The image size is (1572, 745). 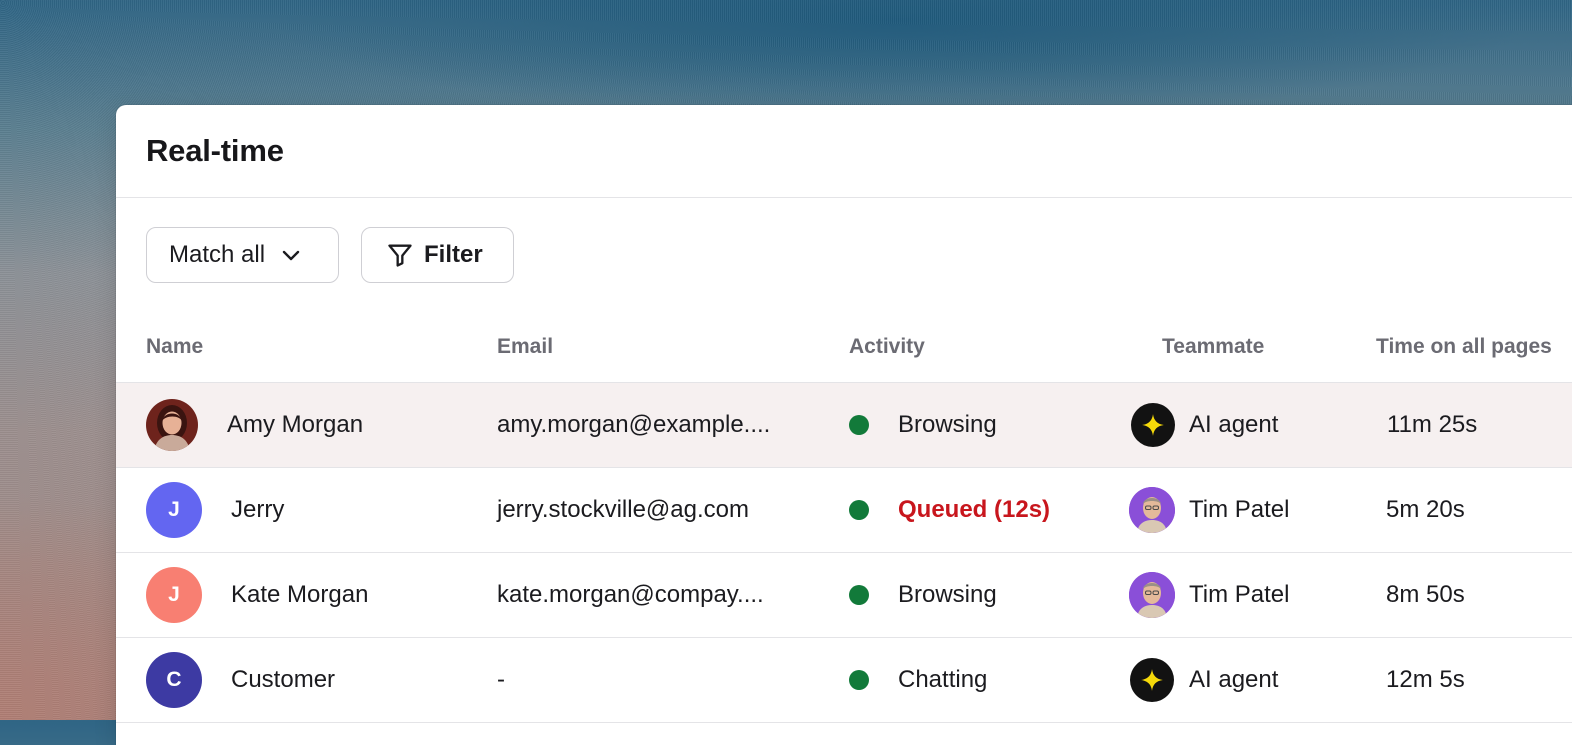 What do you see at coordinates (283, 680) in the screenshot?
I see `customer-name: Customer` at bounding box center [283, 680].